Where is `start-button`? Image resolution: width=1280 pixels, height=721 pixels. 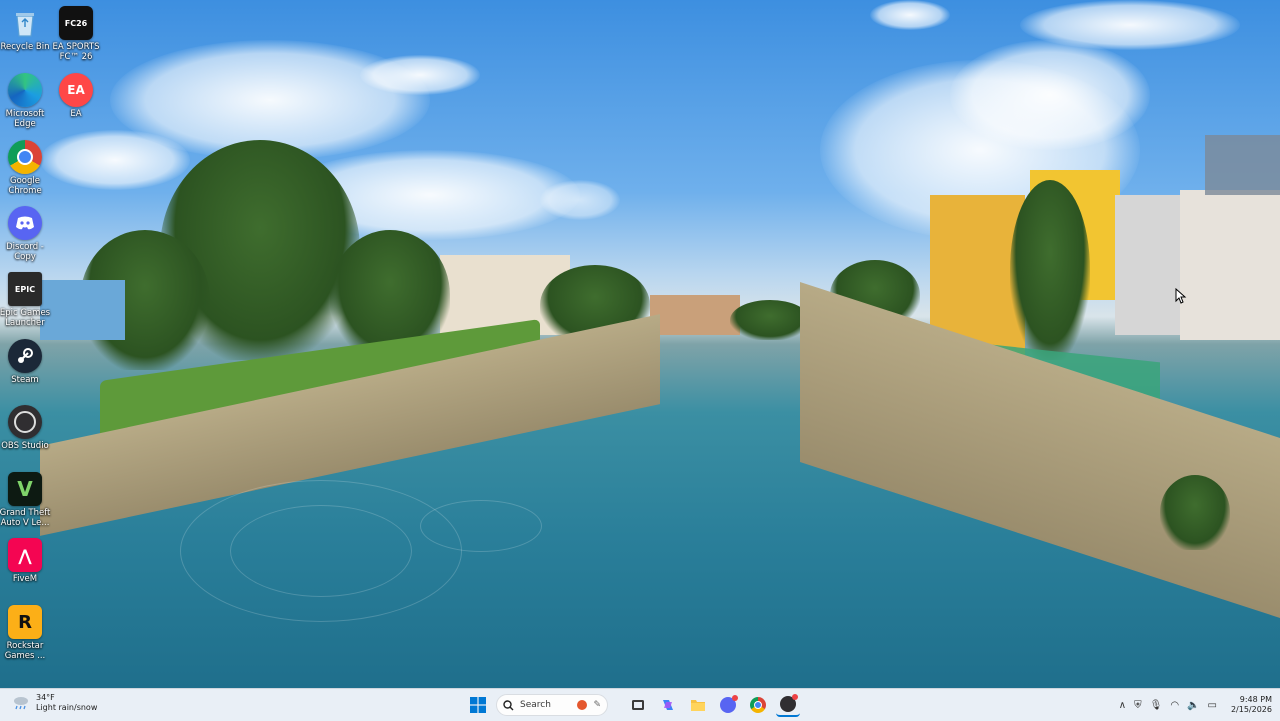
start-button is located at coordinates (478, 705).